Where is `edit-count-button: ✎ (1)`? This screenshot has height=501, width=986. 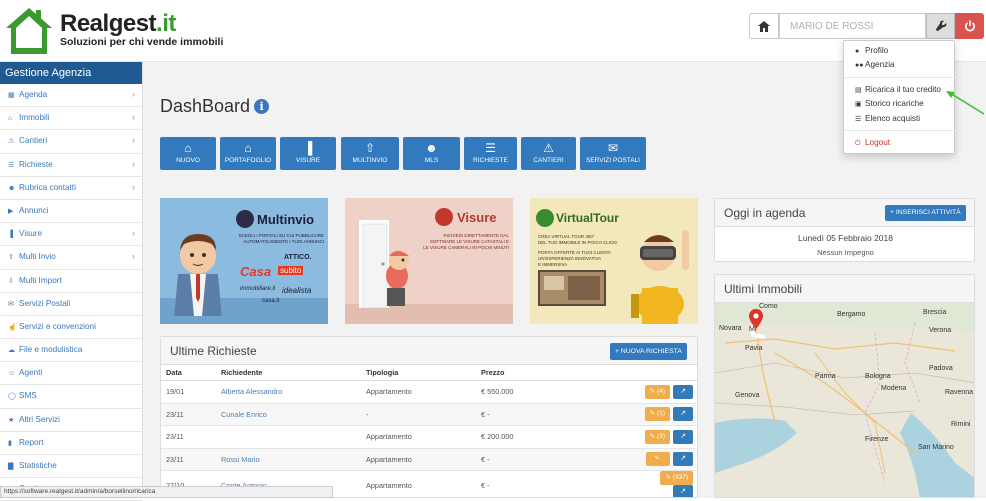
edit-count-button: ✎ (1) is located at coordinates (657, 414).